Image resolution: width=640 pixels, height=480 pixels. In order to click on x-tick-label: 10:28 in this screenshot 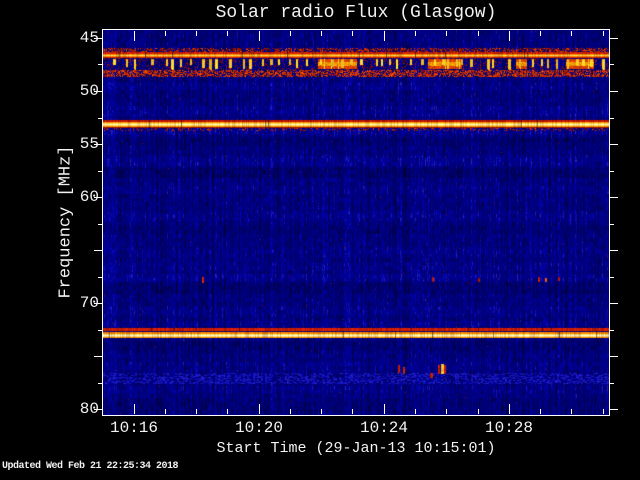, I will do `click(508, 428)`.